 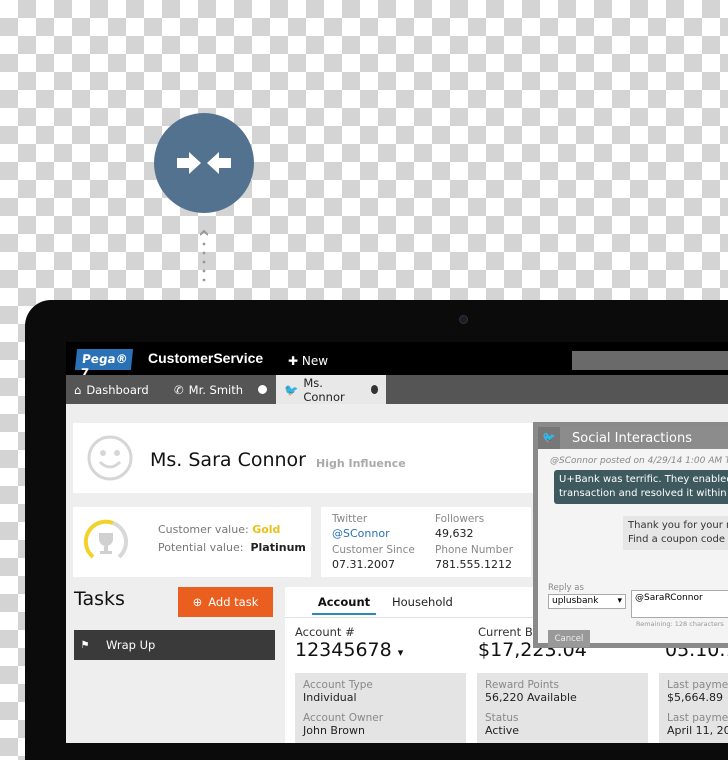 I want to click on tab-mr-smith: ✆ Mr. Smith, so click(x=220, y=389).